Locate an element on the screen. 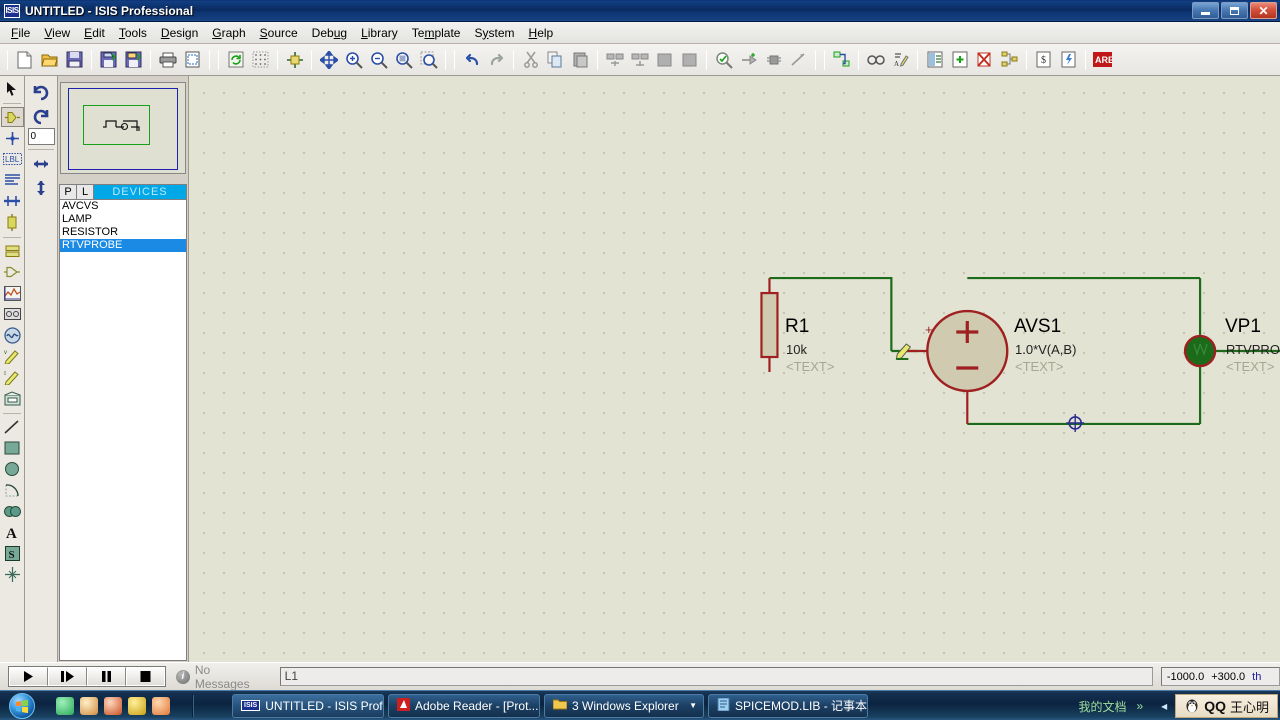  zoom-area-icon is located at coordinates (403, 59).